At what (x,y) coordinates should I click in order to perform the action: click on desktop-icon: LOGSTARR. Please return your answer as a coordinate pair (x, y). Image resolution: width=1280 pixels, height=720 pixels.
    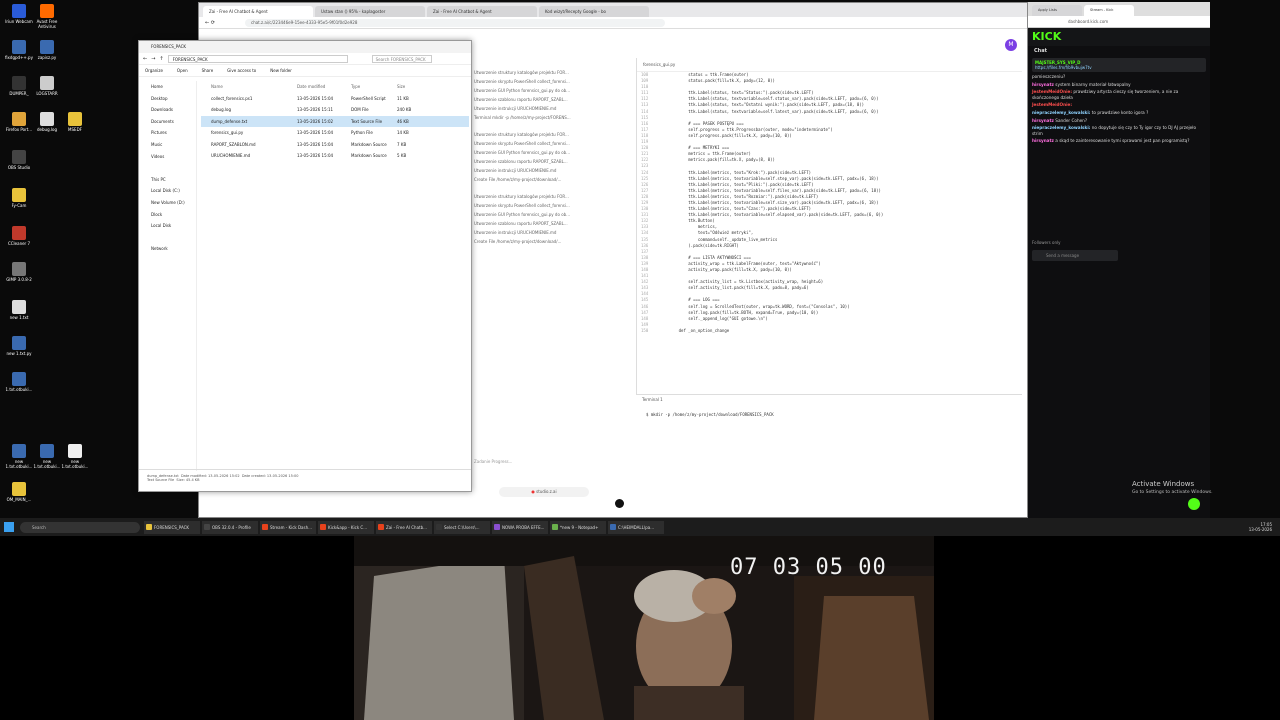
    Looking at the image, I should click on (47, 86).